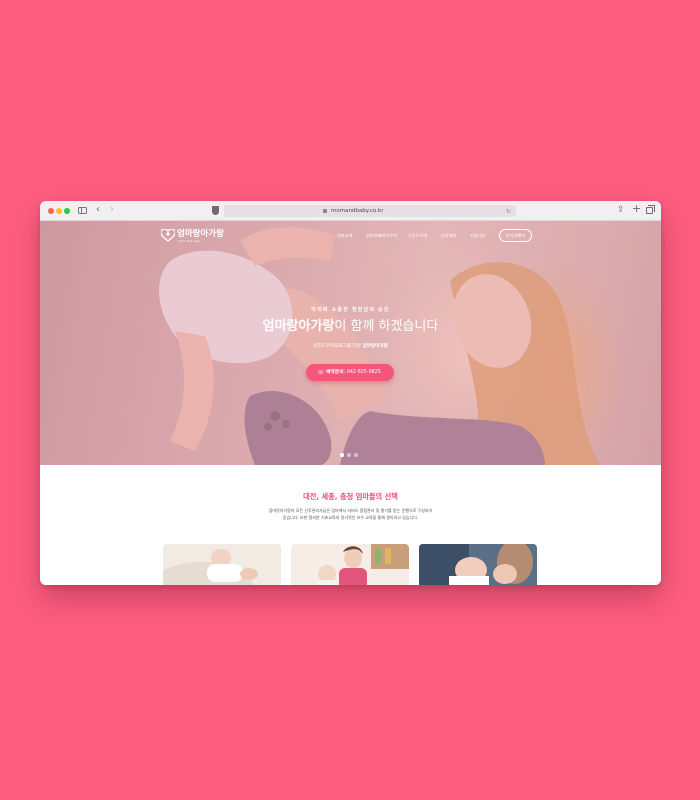 Image resolution: width=700 pixels, height=800 pixels. What do you see at coordinates (344, 236) in the screenshot?
I see `nav-item-intro: 엄마소개` at bounding box center [344, 236].